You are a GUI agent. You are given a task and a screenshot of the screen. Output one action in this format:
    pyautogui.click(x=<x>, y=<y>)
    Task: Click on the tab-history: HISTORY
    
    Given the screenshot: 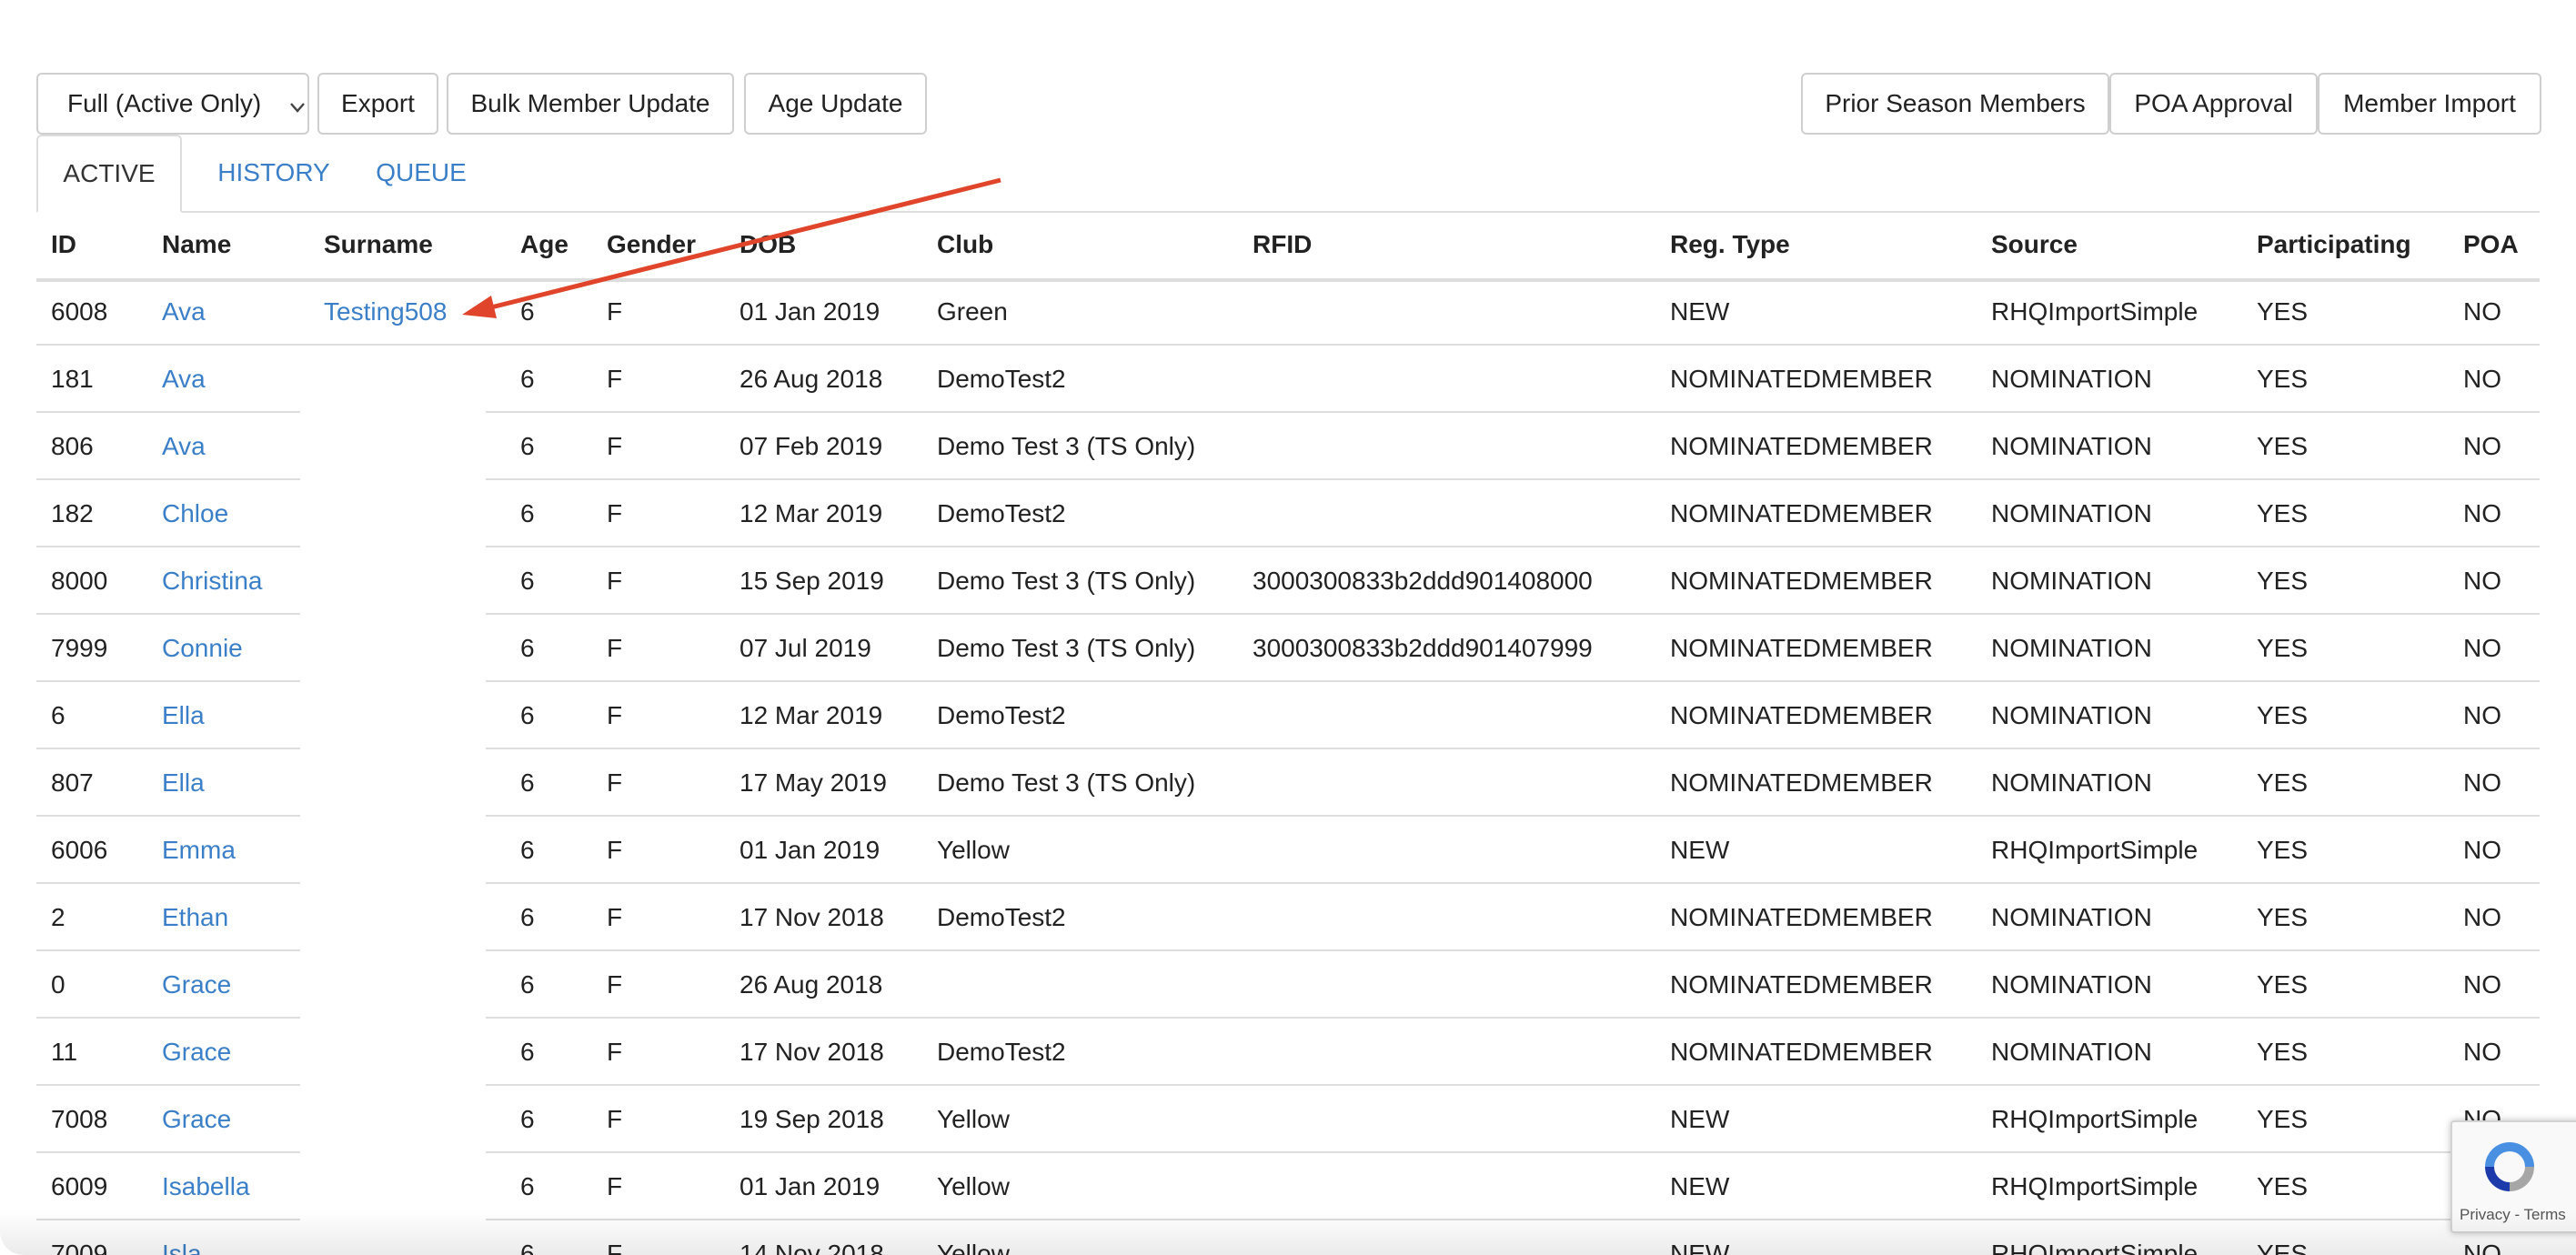 What is the action you would take?
    pyautogui.click(x=274, y=173)
    